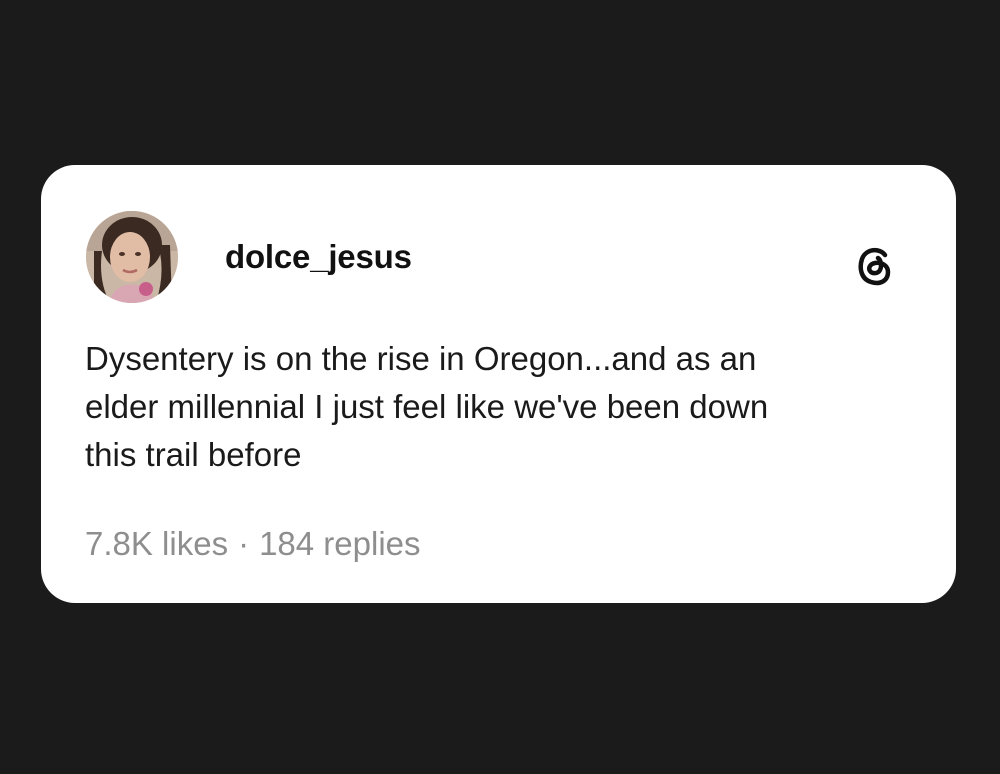  Describe the element at coordinates (875, 265) in the screenshot. I see `threads-logo-icon` at that location.